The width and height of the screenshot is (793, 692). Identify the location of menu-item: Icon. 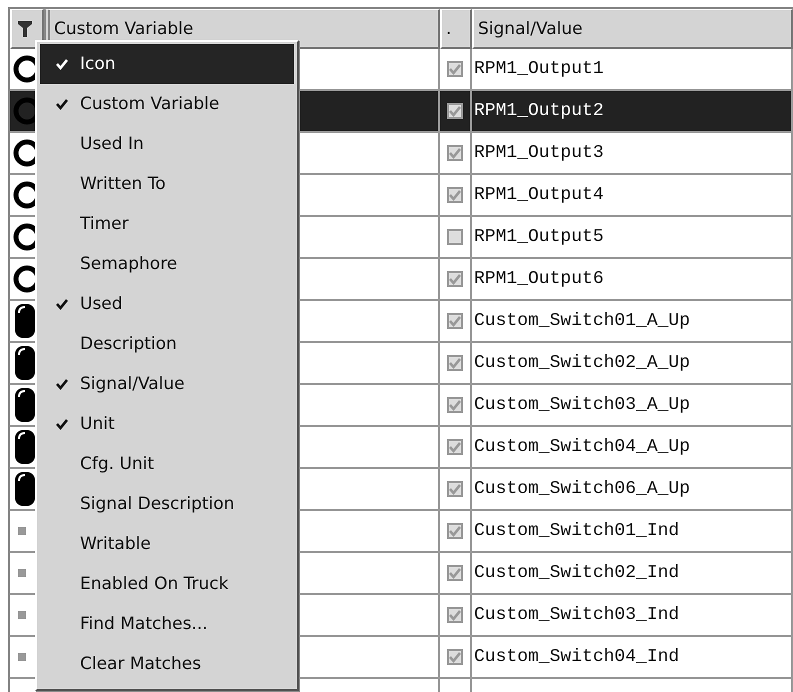
(167, 64).